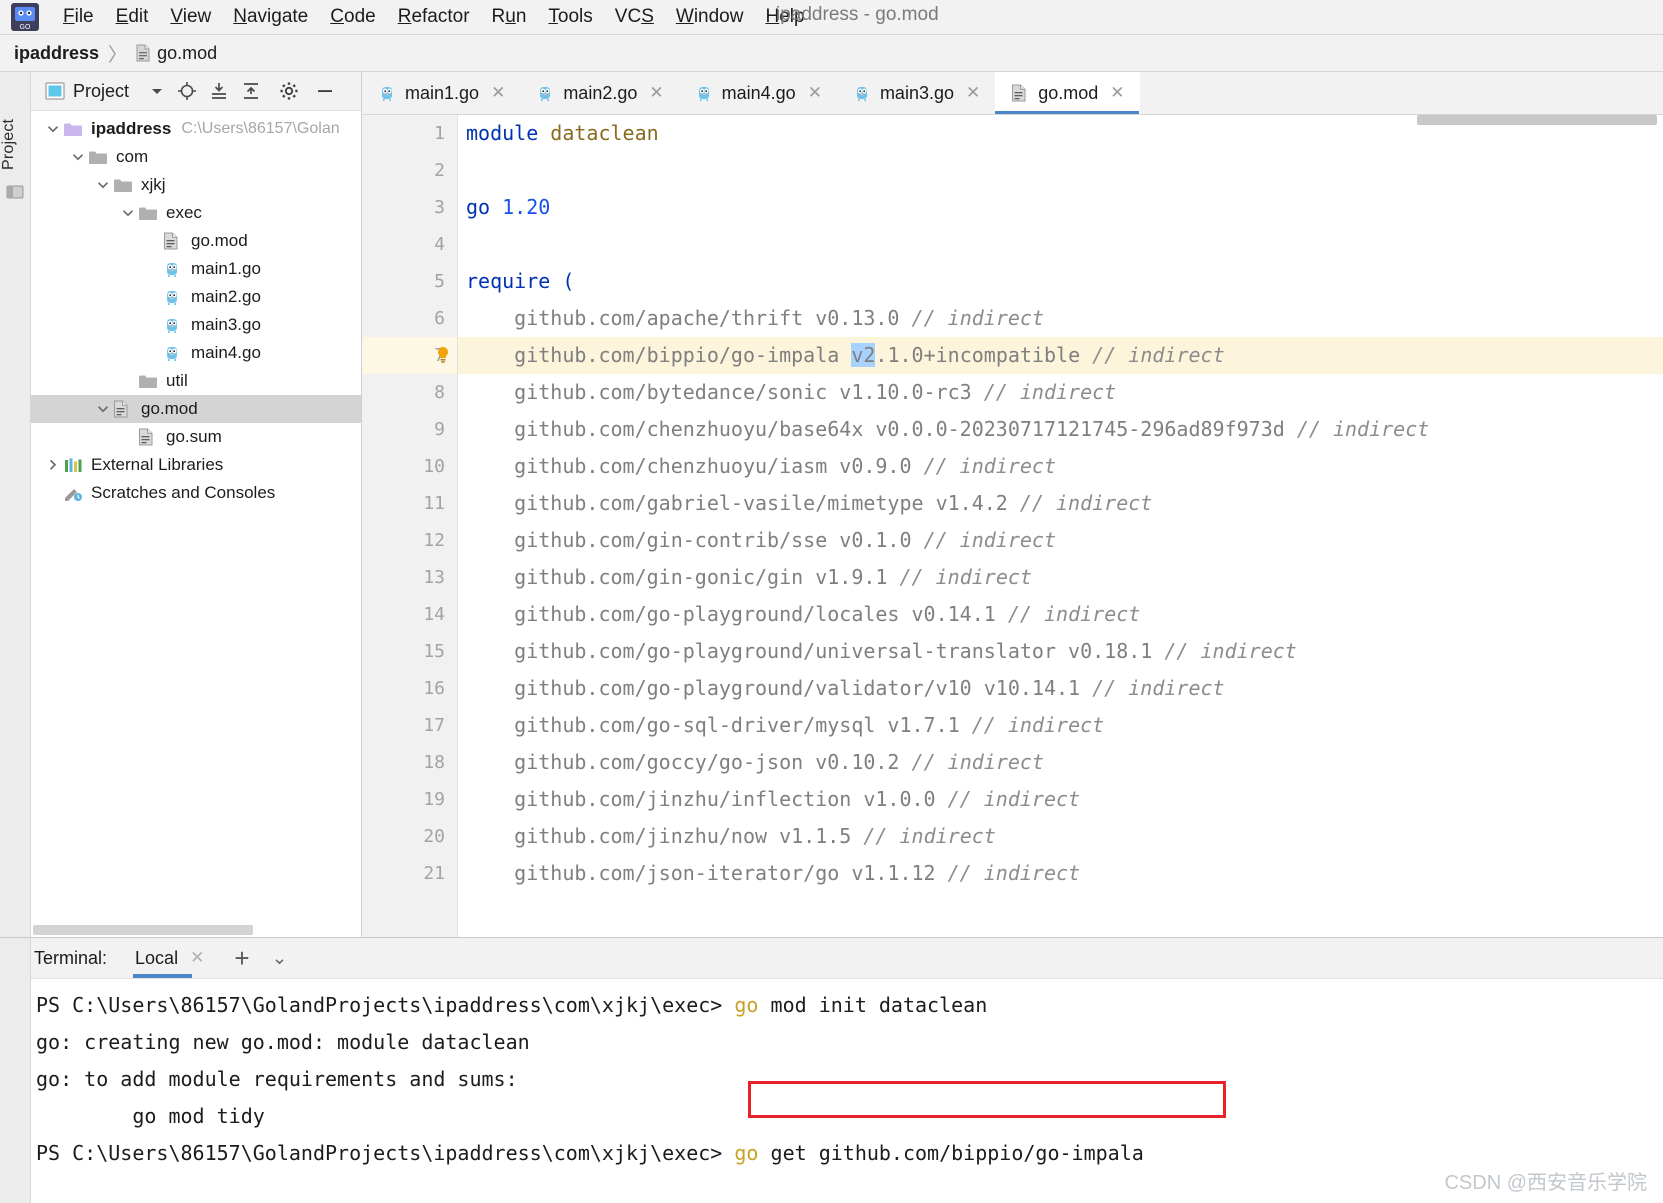 The height and width of the screenshot is (1203, 1663). Describe the element at coordinates (707, 873) in the screenshot. I see `code-token: github.com/json-iterator/go v1.1.12` at that location.